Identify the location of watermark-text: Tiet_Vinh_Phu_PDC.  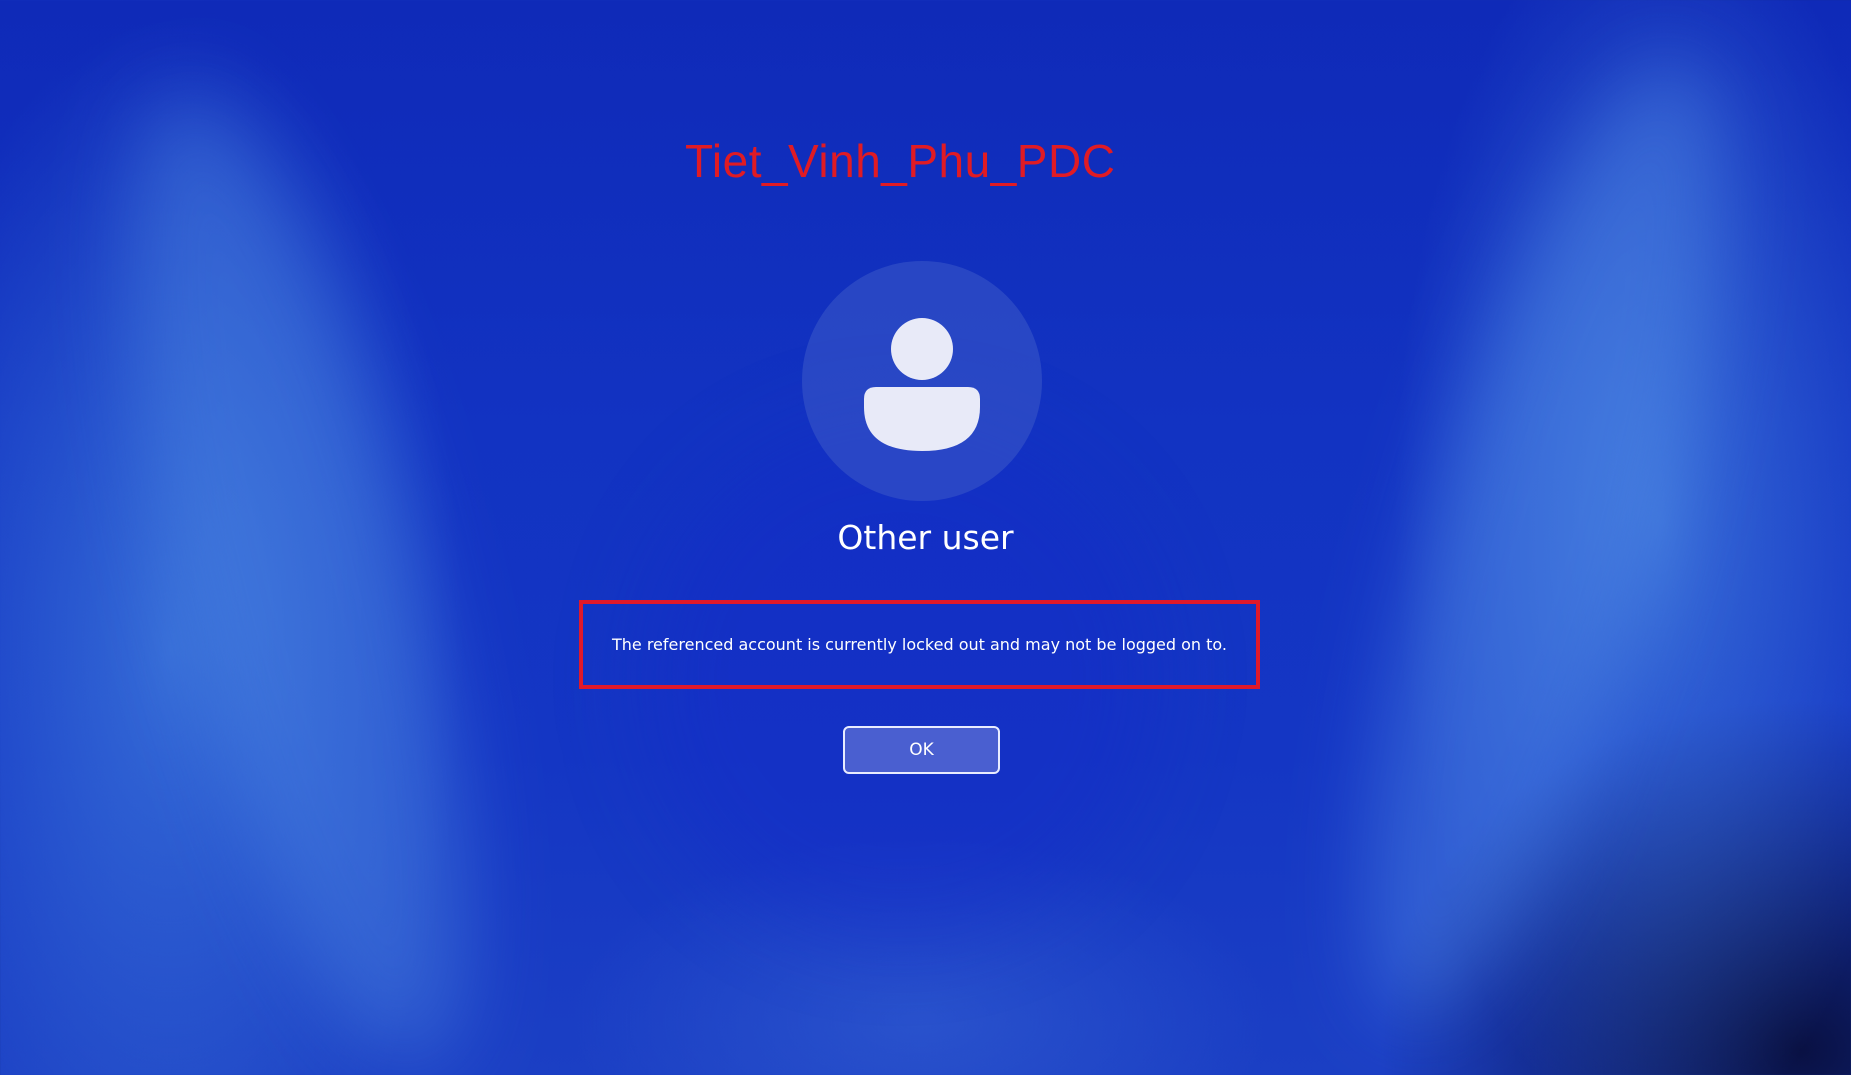
(900, 161).